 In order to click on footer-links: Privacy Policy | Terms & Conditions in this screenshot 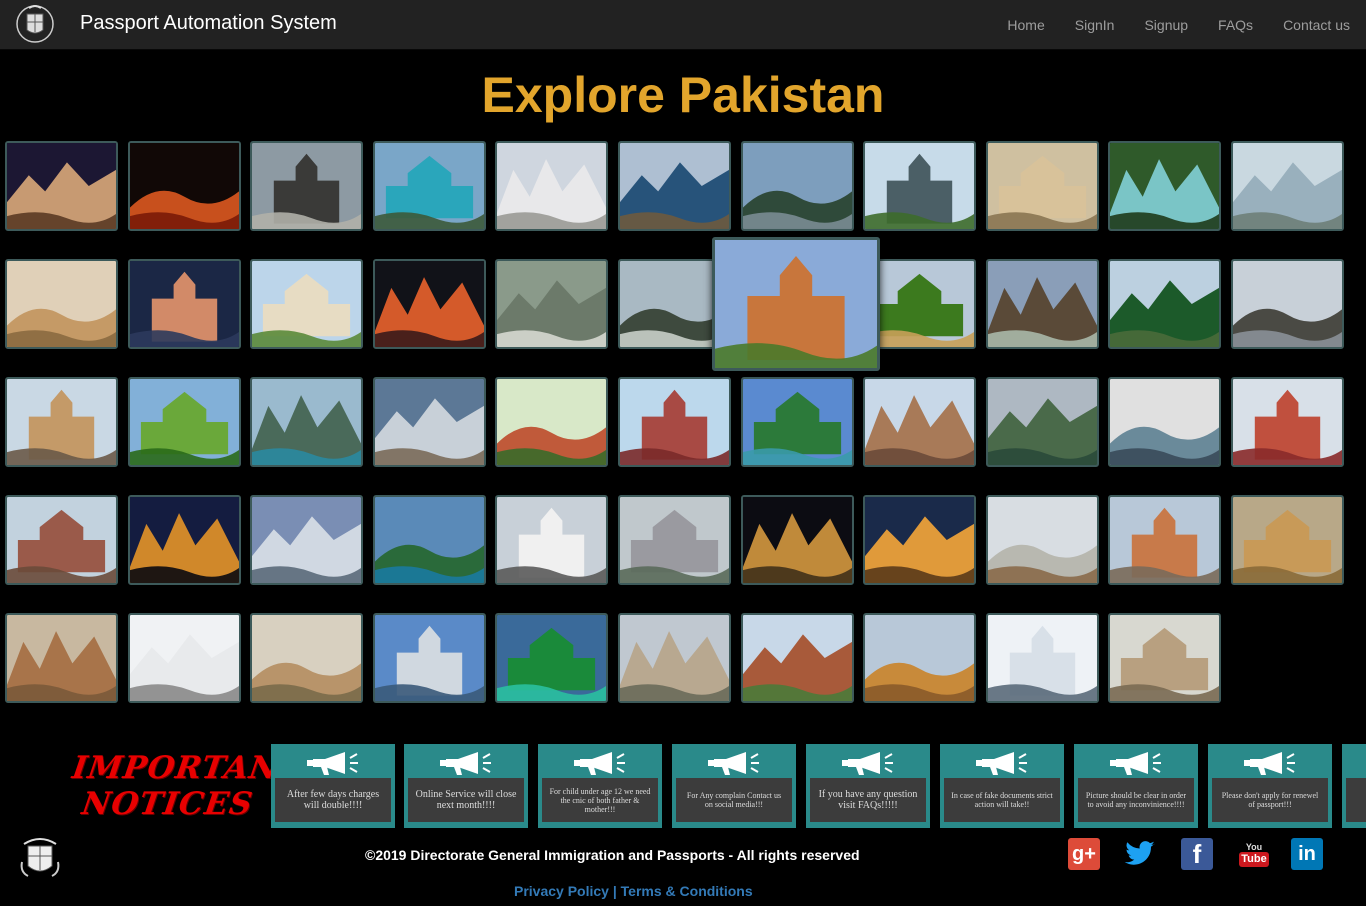, I will do `click(633, 891)`.